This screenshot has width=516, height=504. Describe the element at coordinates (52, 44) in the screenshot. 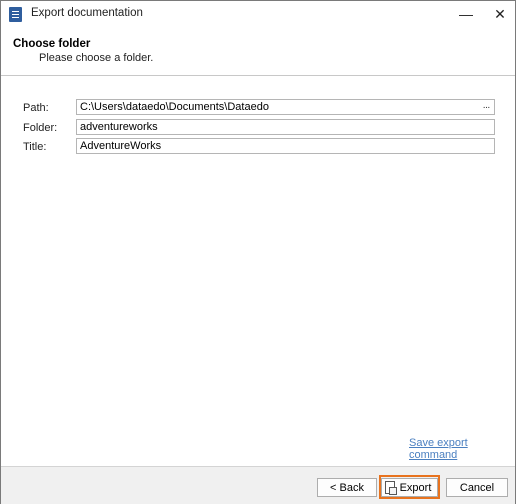

I see `page-title: Choose folder` at that location.